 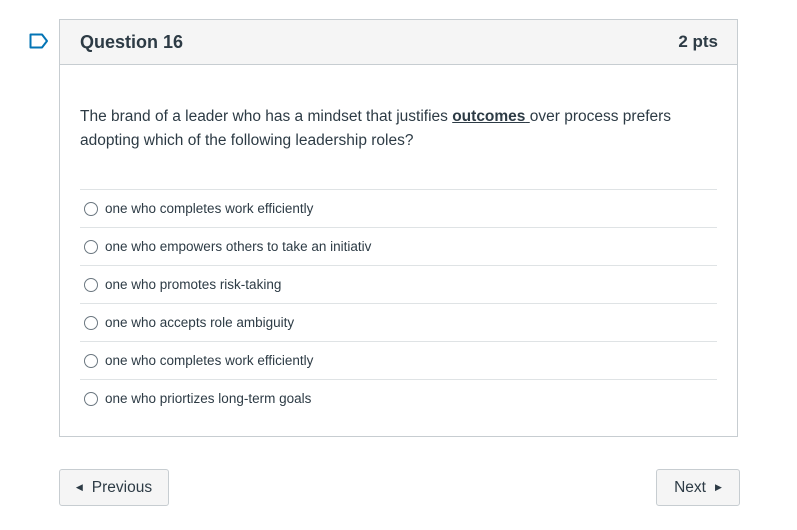 What do you see at coordinates (398, 42) in the screenshot?
I see `question-header: Question 16 2 pts` at bounding box center [398, 42].